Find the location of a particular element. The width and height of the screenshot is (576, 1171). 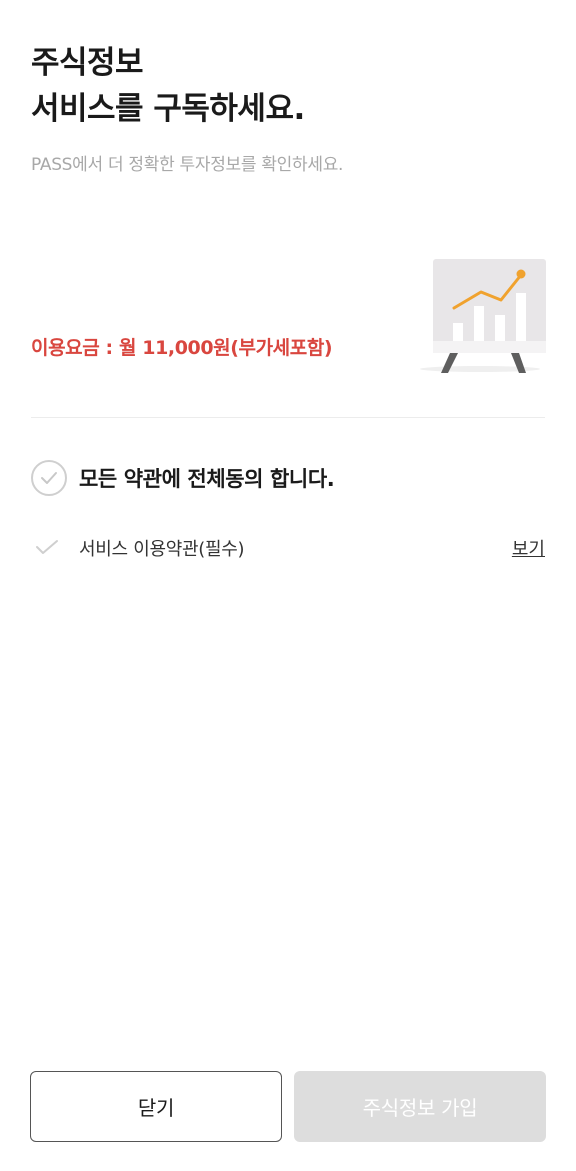

stock-chart-board-icon is located at coordinates (485, 316).